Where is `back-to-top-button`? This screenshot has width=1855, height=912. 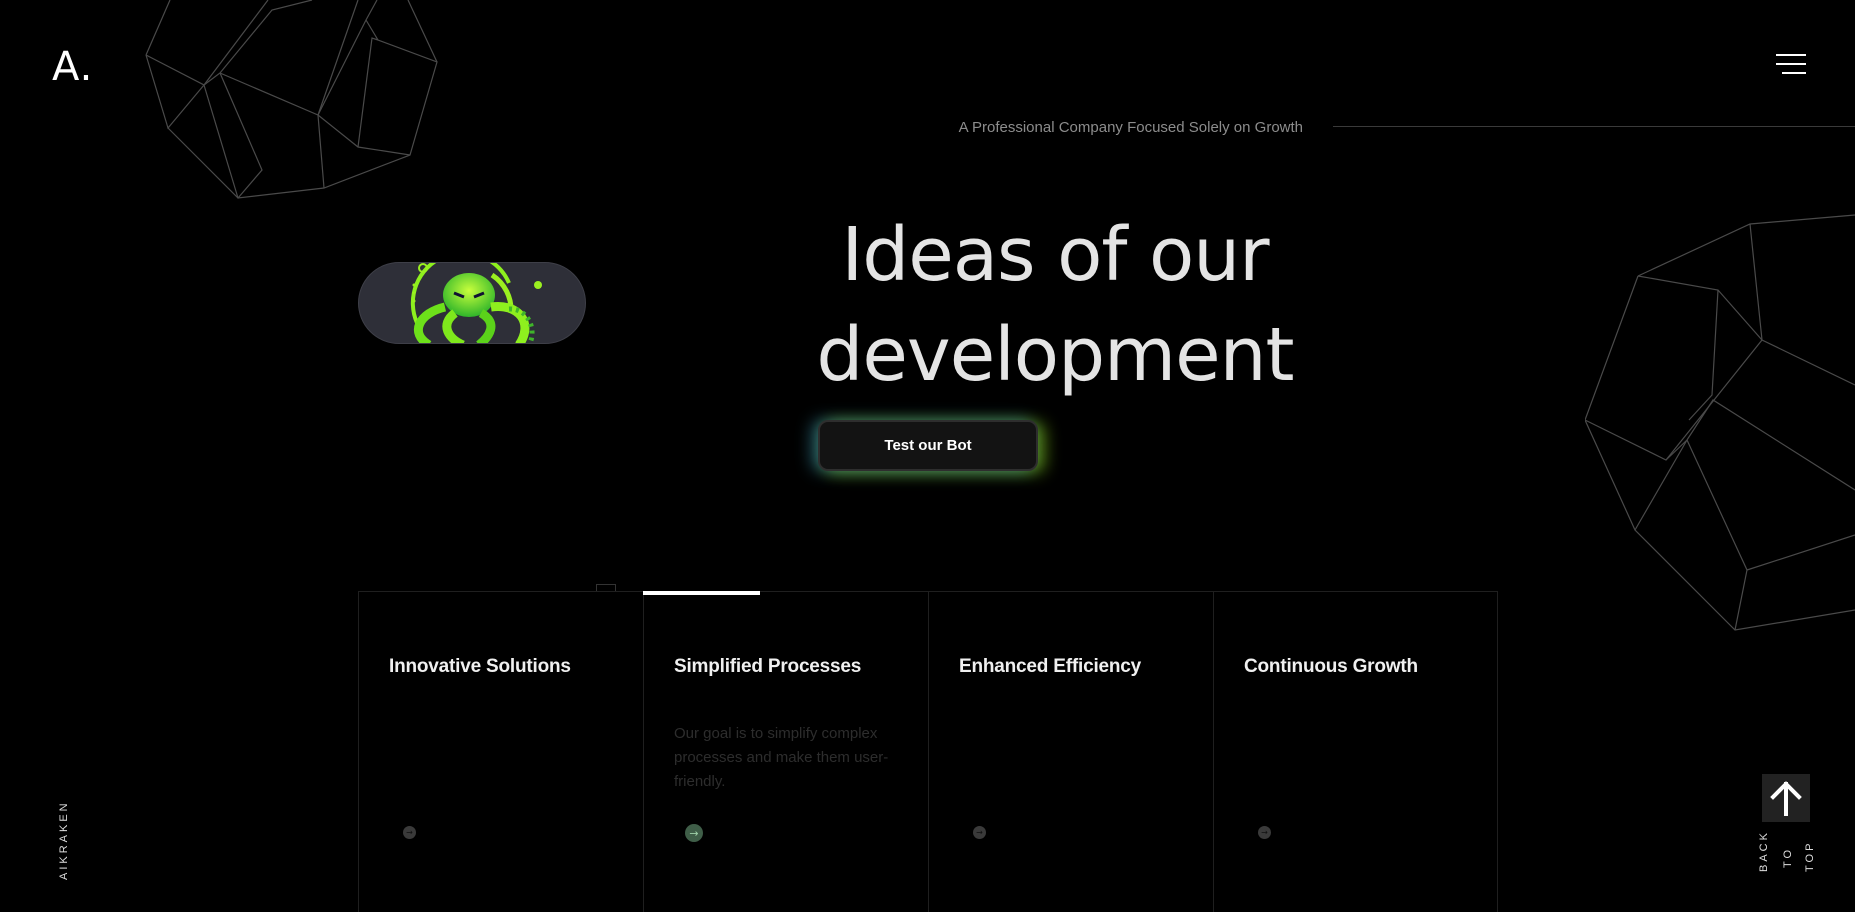 back-to-top-button is located at coordinates (1786, 798).